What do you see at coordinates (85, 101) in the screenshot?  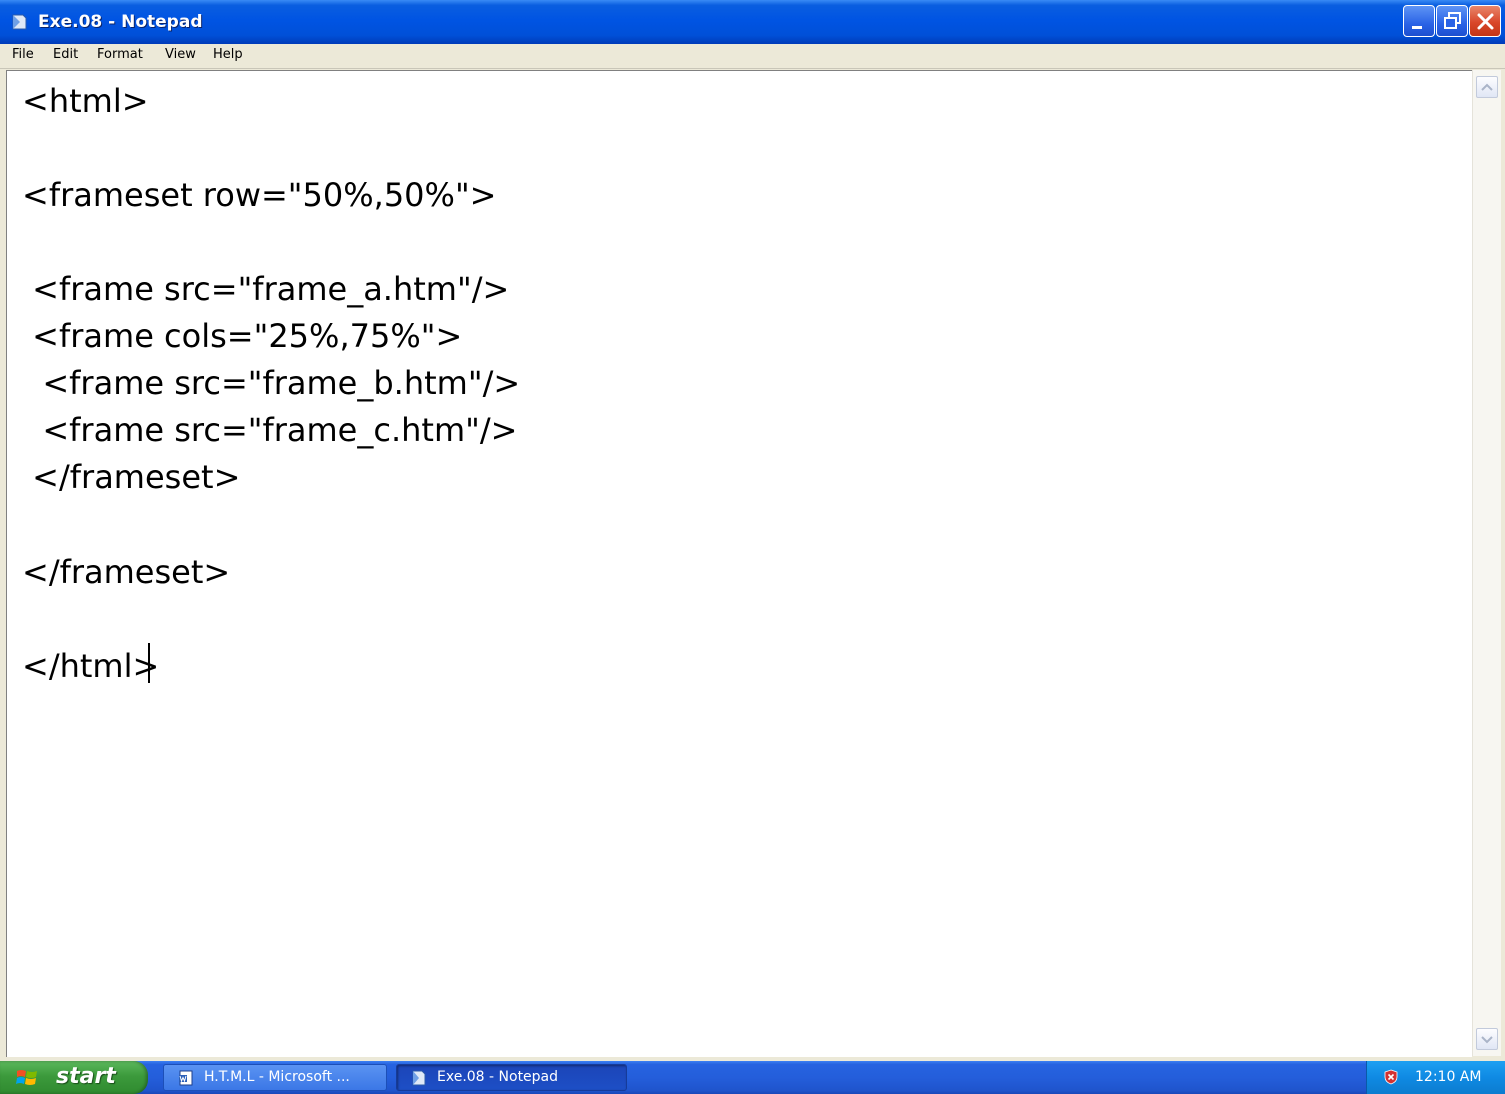 I see `code-line: <html>` at bounding box center [85, 101].